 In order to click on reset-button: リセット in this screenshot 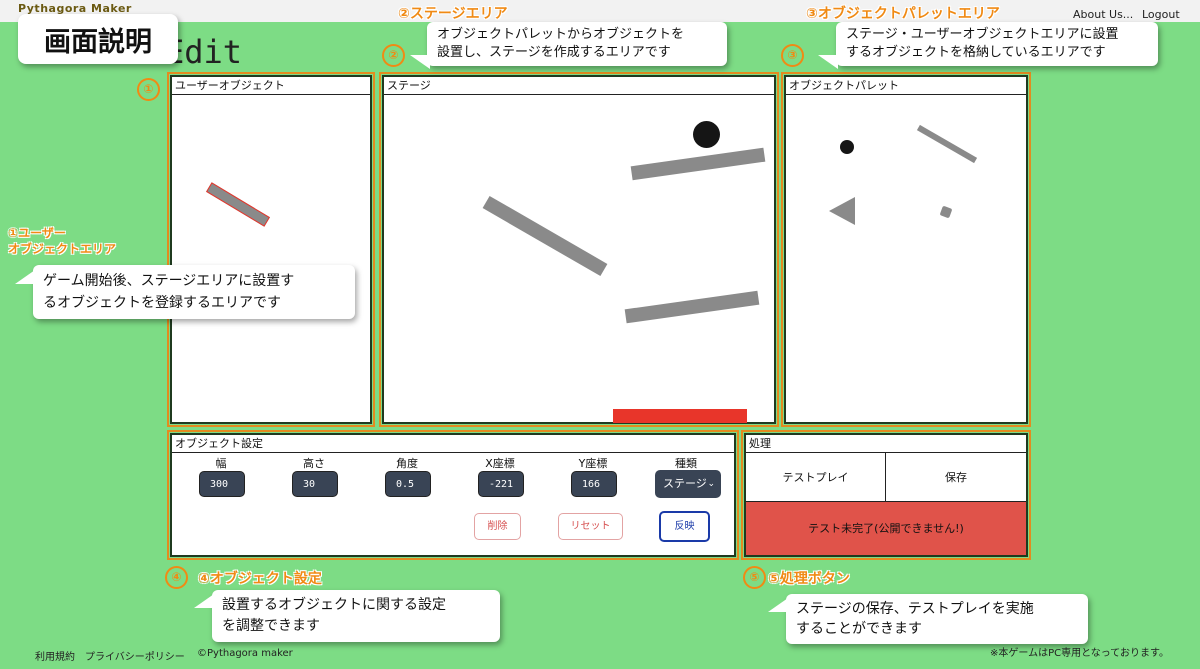, I will do `click(590, 526)`.